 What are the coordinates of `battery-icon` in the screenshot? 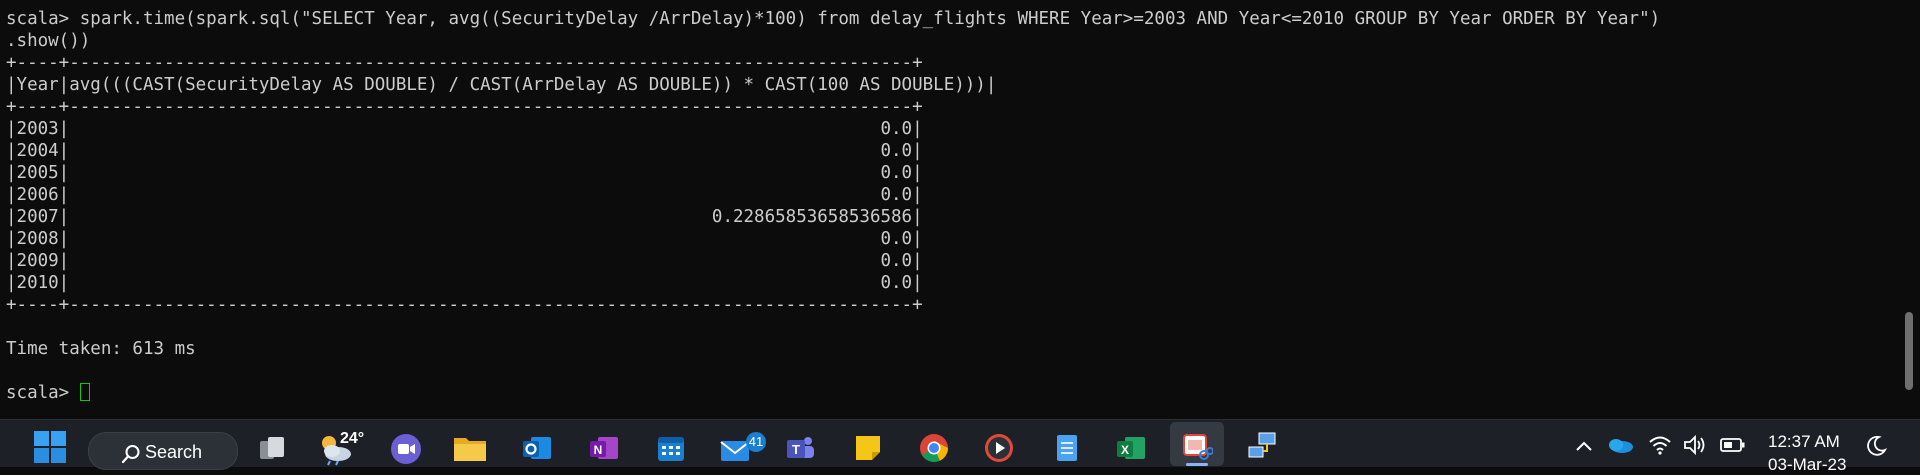 It's located at (1733, 445).